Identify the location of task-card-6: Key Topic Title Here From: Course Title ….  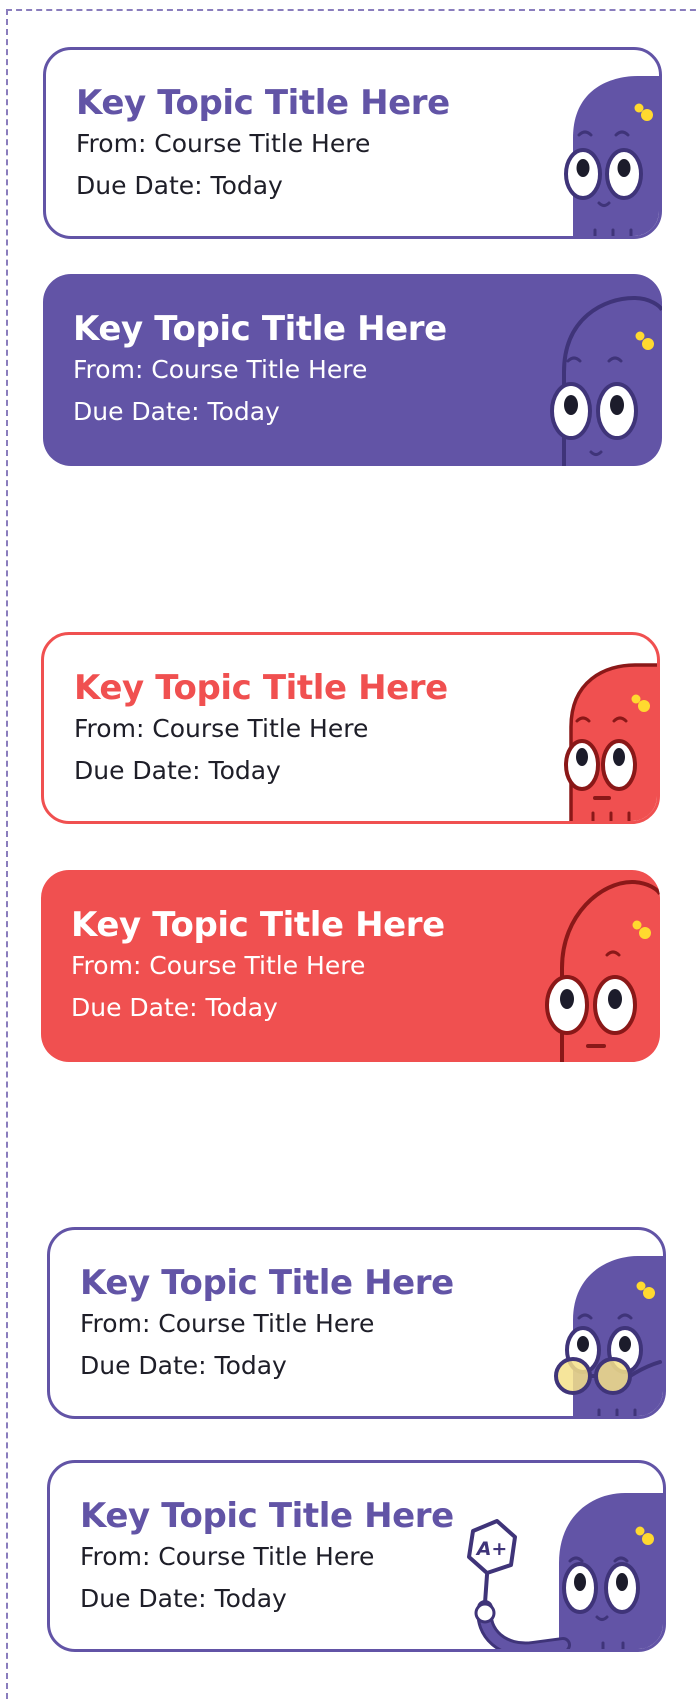
(356, 1556).